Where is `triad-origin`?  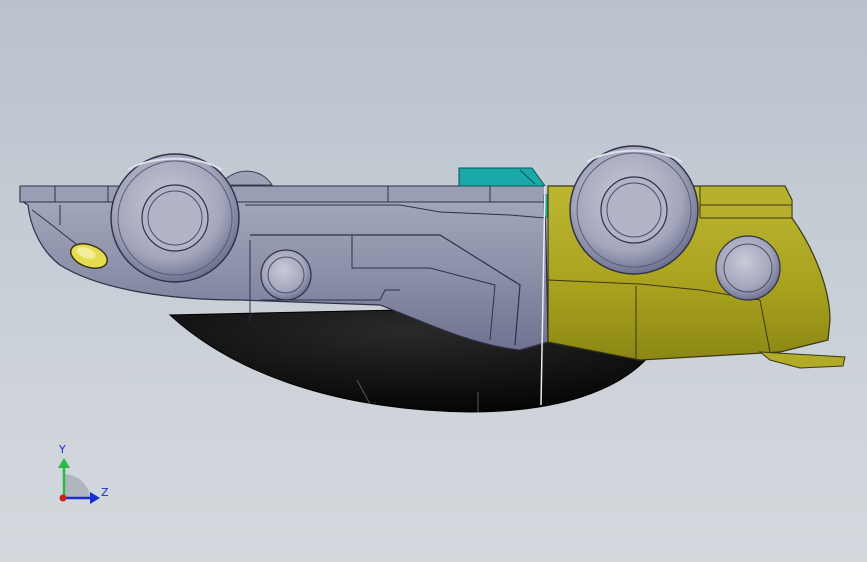 triad-origin is located at coordinates (63, 498).